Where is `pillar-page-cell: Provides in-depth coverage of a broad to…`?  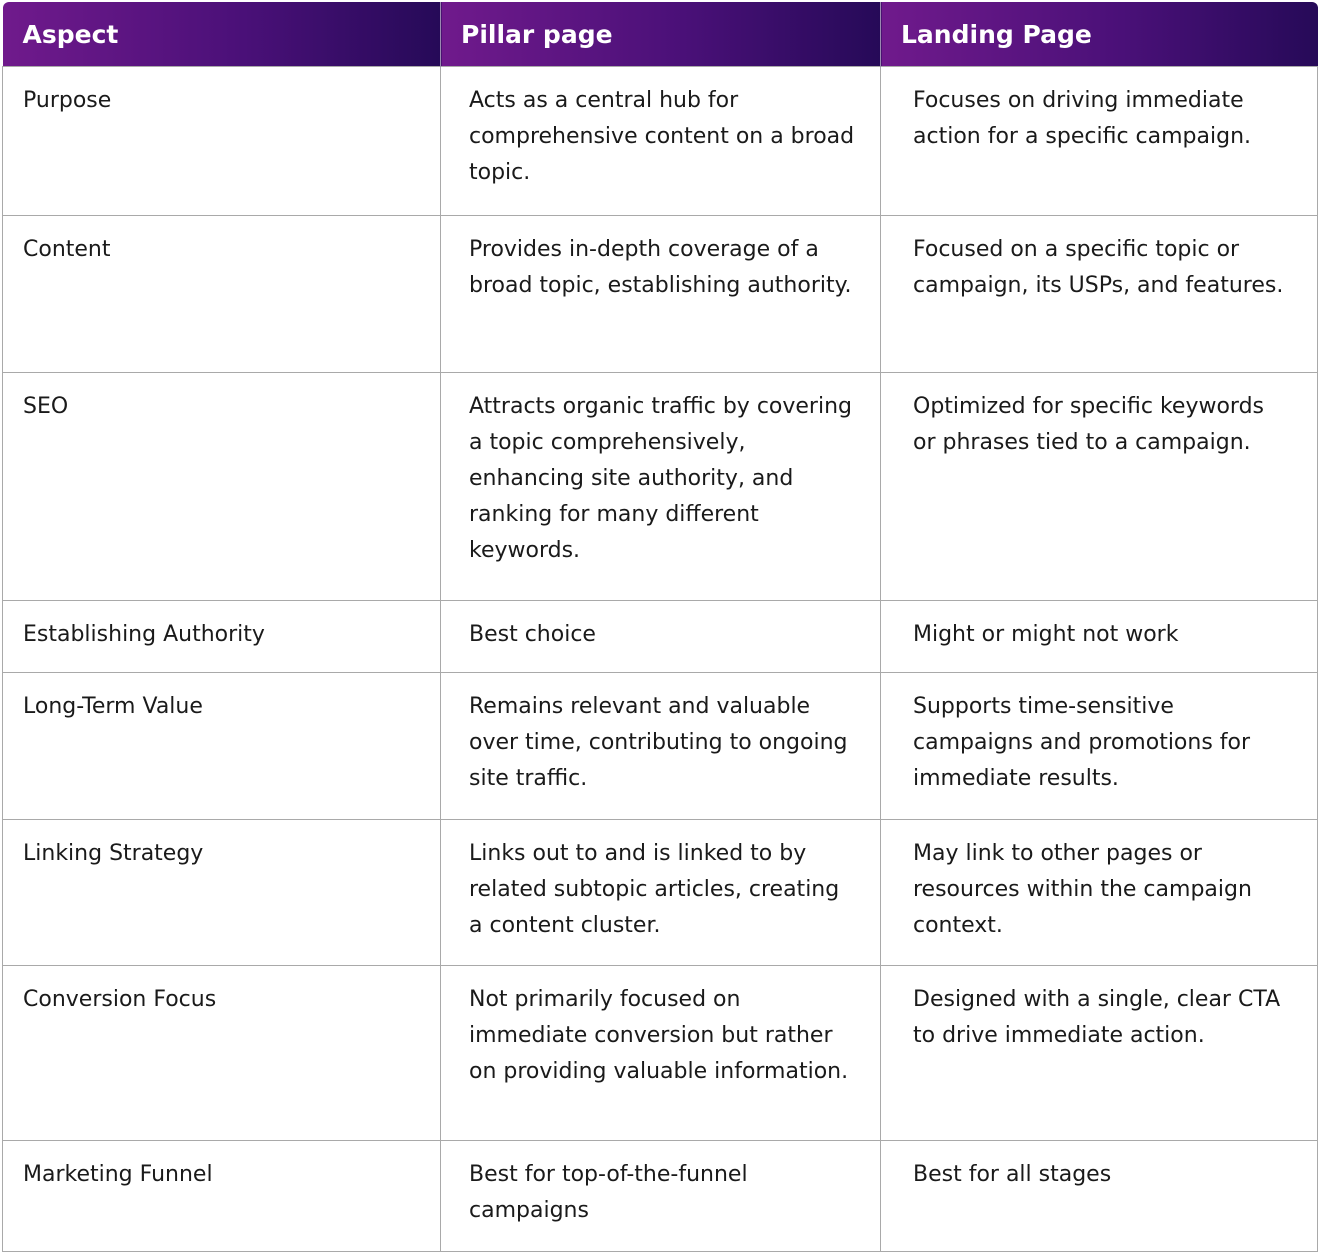
pillar-page-cell: Provides in-depth coverage of a broad to… is located at coordinates (660, 294).